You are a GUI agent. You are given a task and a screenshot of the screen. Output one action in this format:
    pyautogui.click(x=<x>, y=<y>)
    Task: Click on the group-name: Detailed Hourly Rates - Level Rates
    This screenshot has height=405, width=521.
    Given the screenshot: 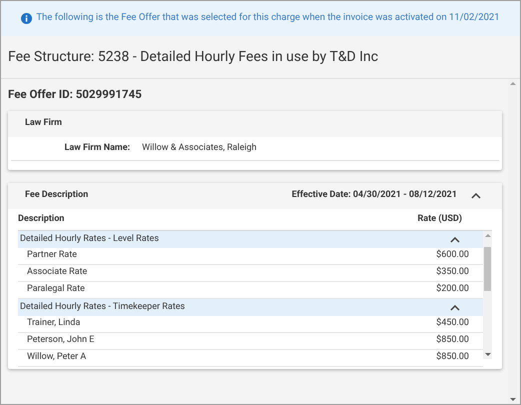 What is the action you would take?
    pyautogui.click(x=90, y=239)
    